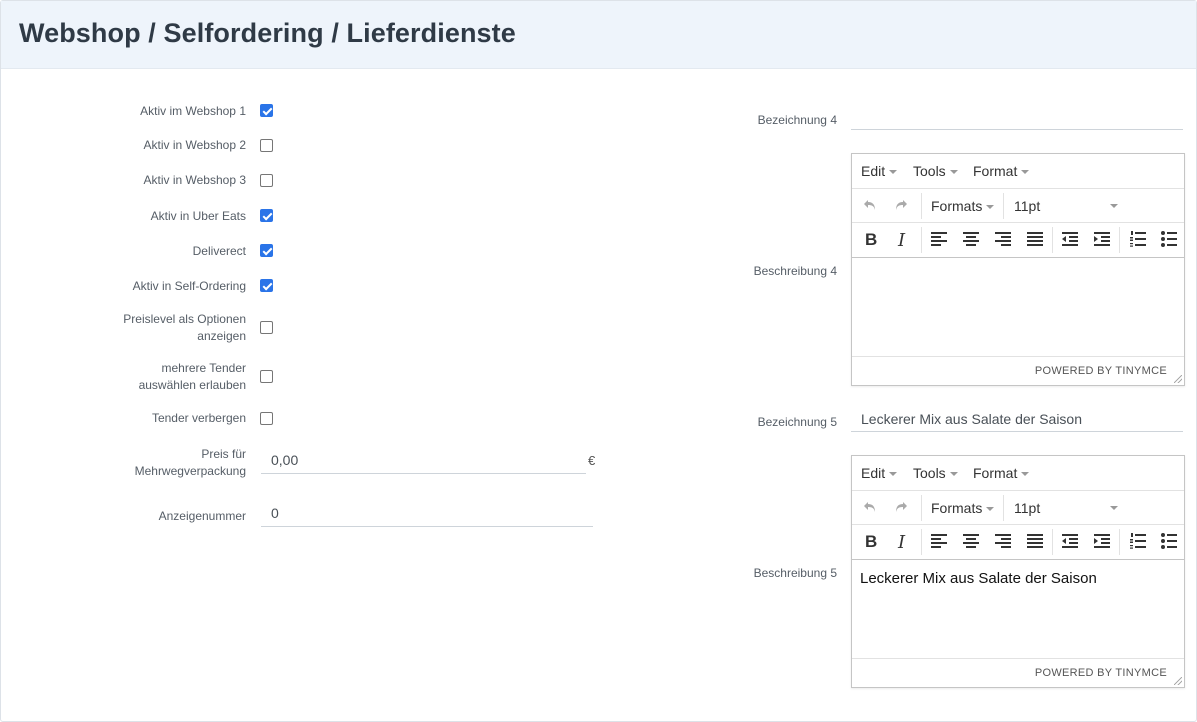  What do you see at coordinates (195, 180) in the screenshot?
I see `label-webshop-3: Aktiv in Webshop 3` at bounding box center [195, 180].